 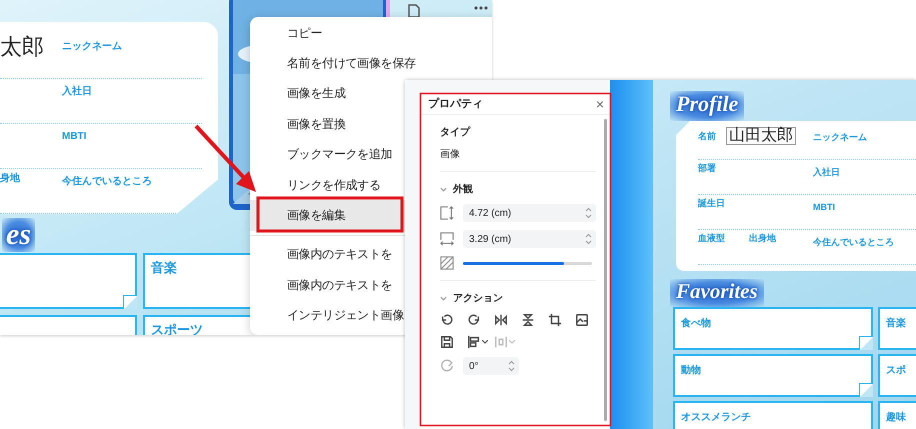 I want to click on field-label: 誕生日, so click(x=711, y=203).